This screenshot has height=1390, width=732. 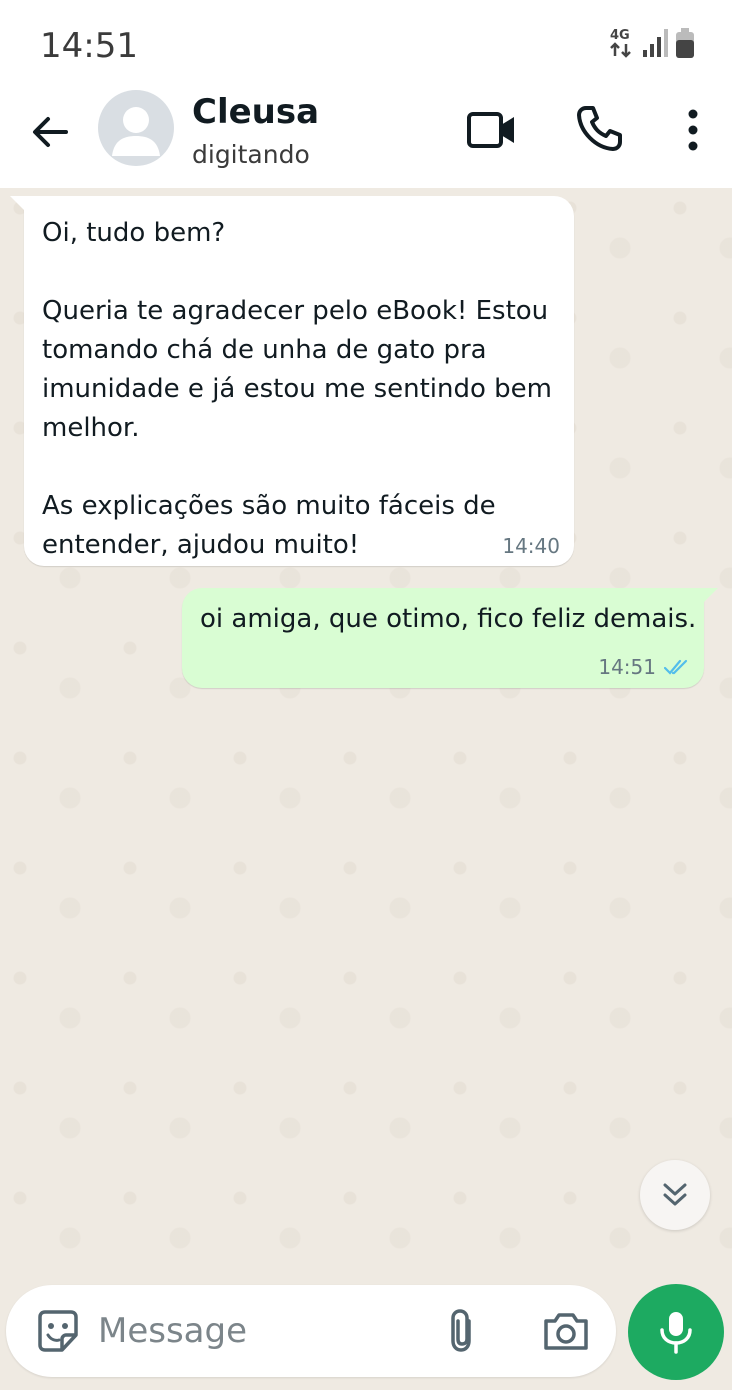 I want to click on back-arrow-icon, so click(x=50, y=132).